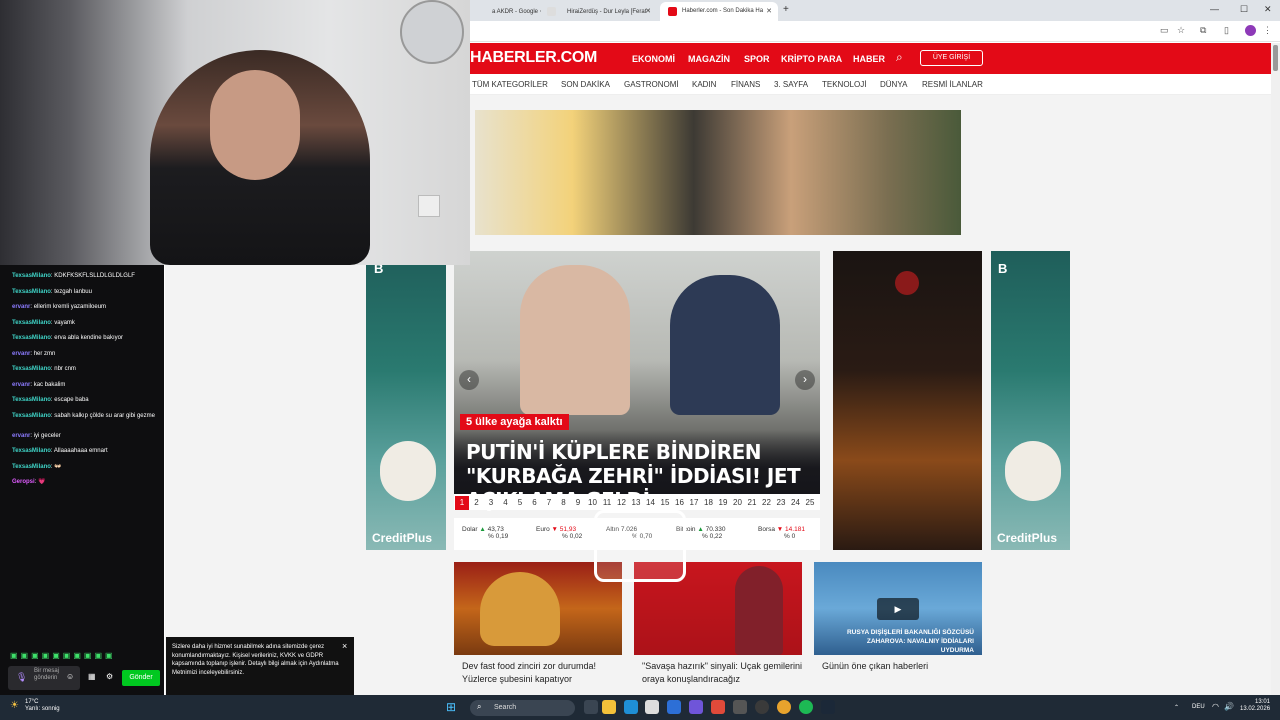  Describe the element at coordinates (810, 503) in the screenshot. I see `slider-page-button: 25` at that location.